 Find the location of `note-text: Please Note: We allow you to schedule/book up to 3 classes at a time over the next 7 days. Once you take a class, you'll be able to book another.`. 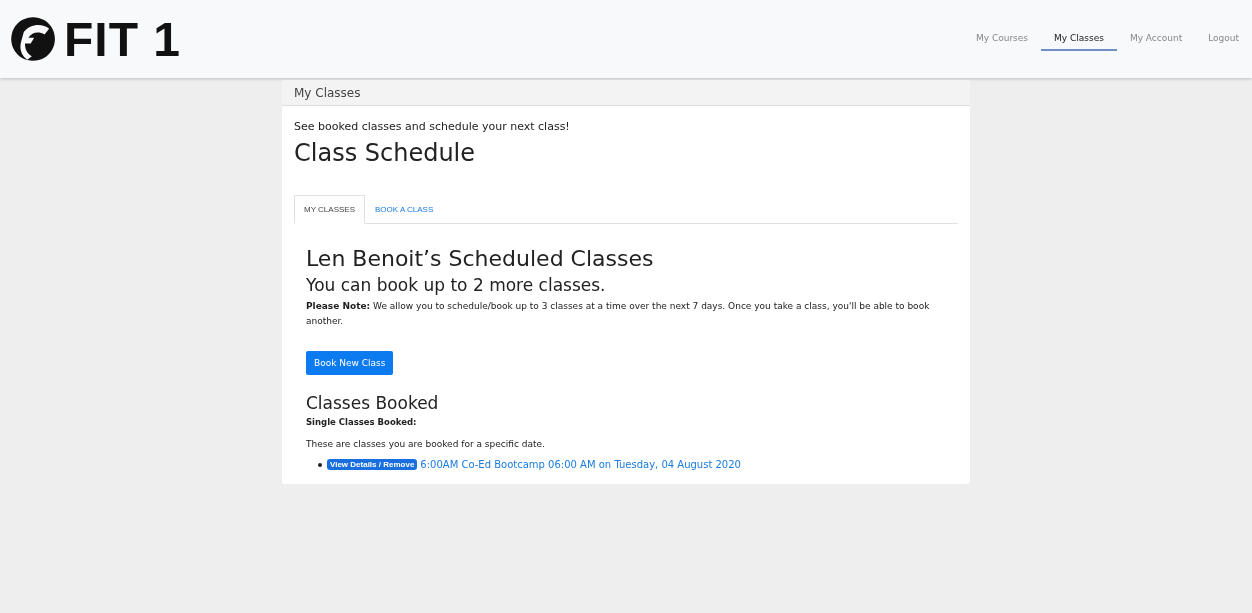

note-text: Please Note: We allow you to schedule/book up to 3 classes at a time over the next 7 days. Once you take a class, you'll be able to book another. is located at coordinates (618, 314).